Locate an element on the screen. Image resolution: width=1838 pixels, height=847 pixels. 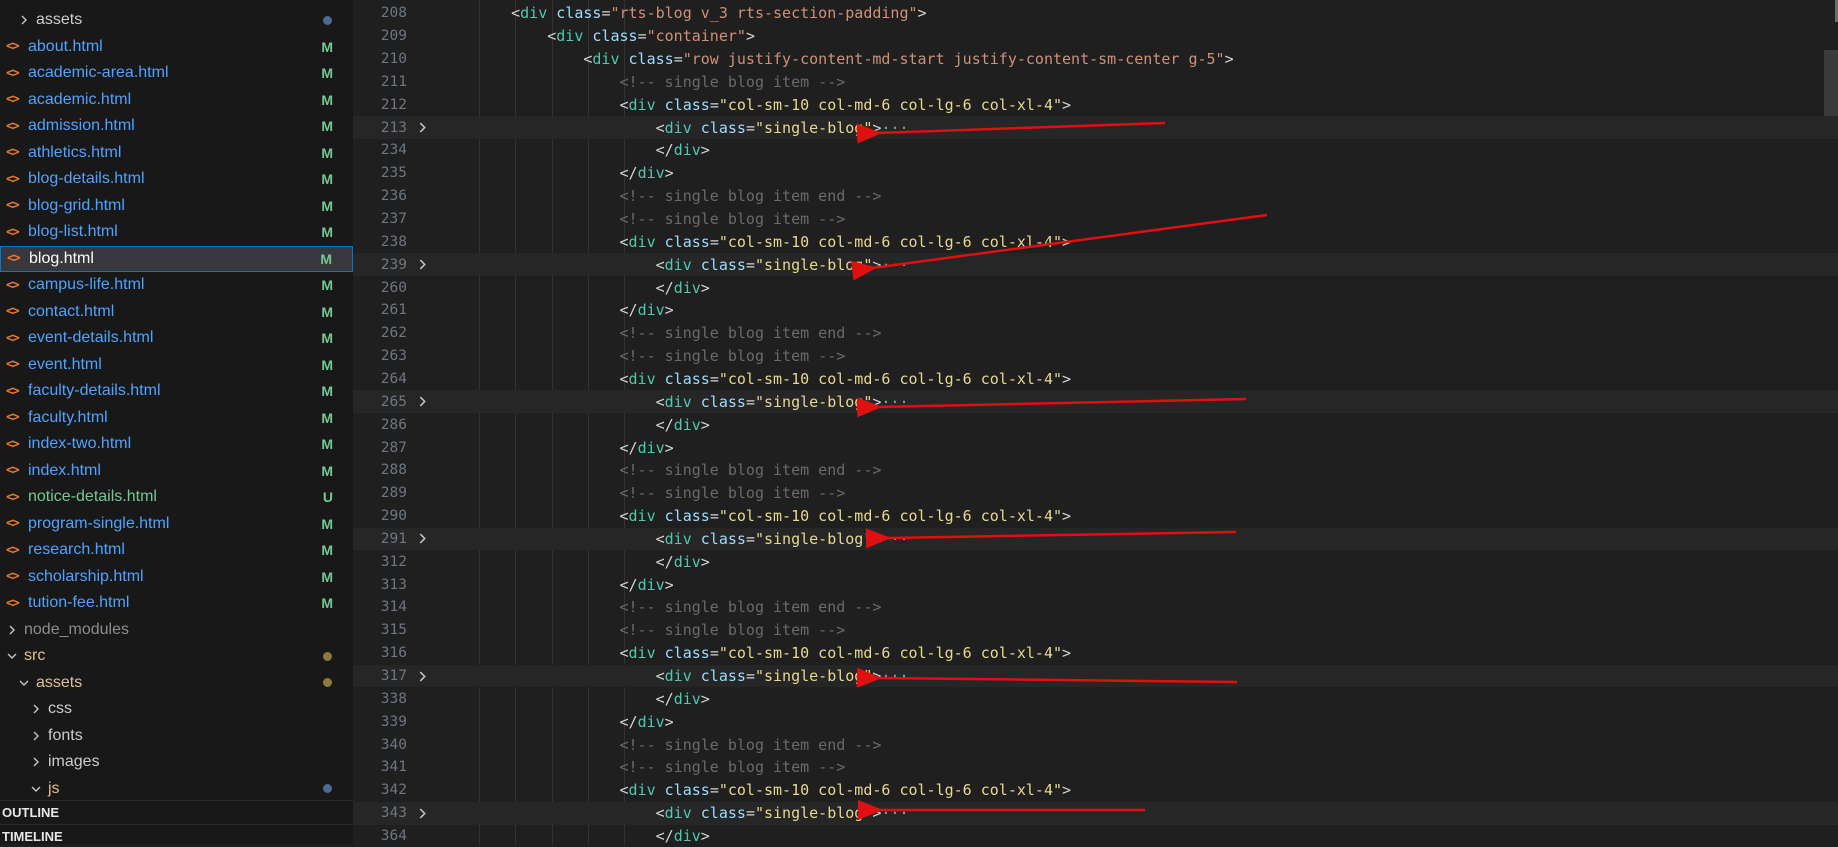
code-line: 234 </div> is located at coordinates (1095, 150).